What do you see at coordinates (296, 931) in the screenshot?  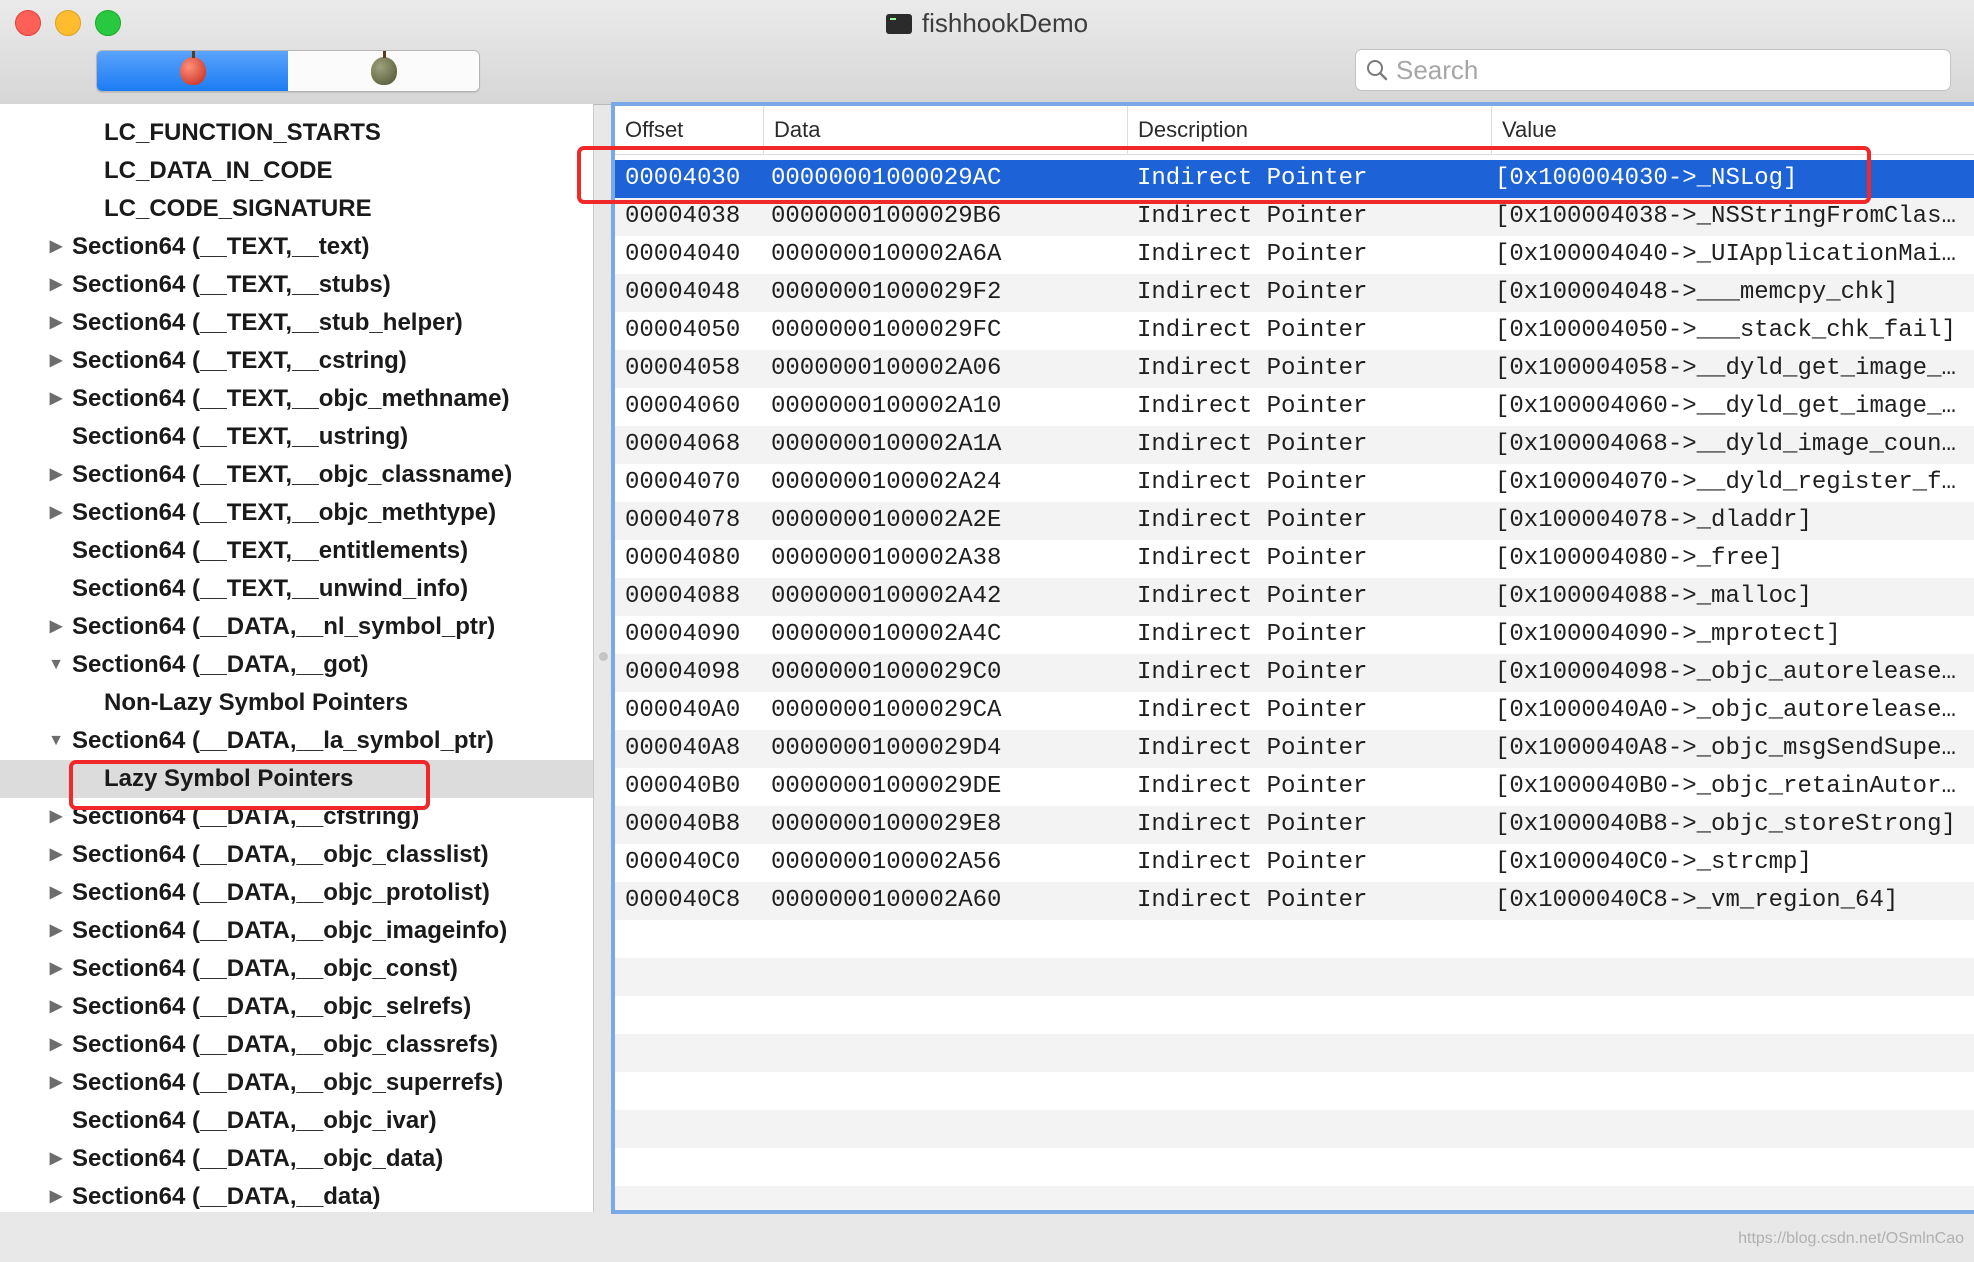 I see `sidebar-tree-item: ▶ Section64 (__DATA,__objc_imageinfo)` at bounding box center [296, 931].